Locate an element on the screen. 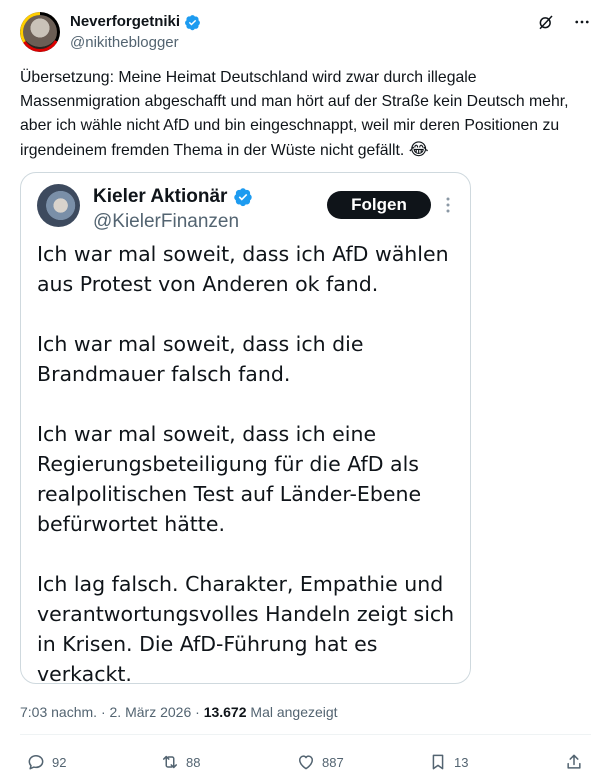 This screenshot has width=605, height=782. tweet-time: 7:03 nachm. is located at coordinates (58, 712).